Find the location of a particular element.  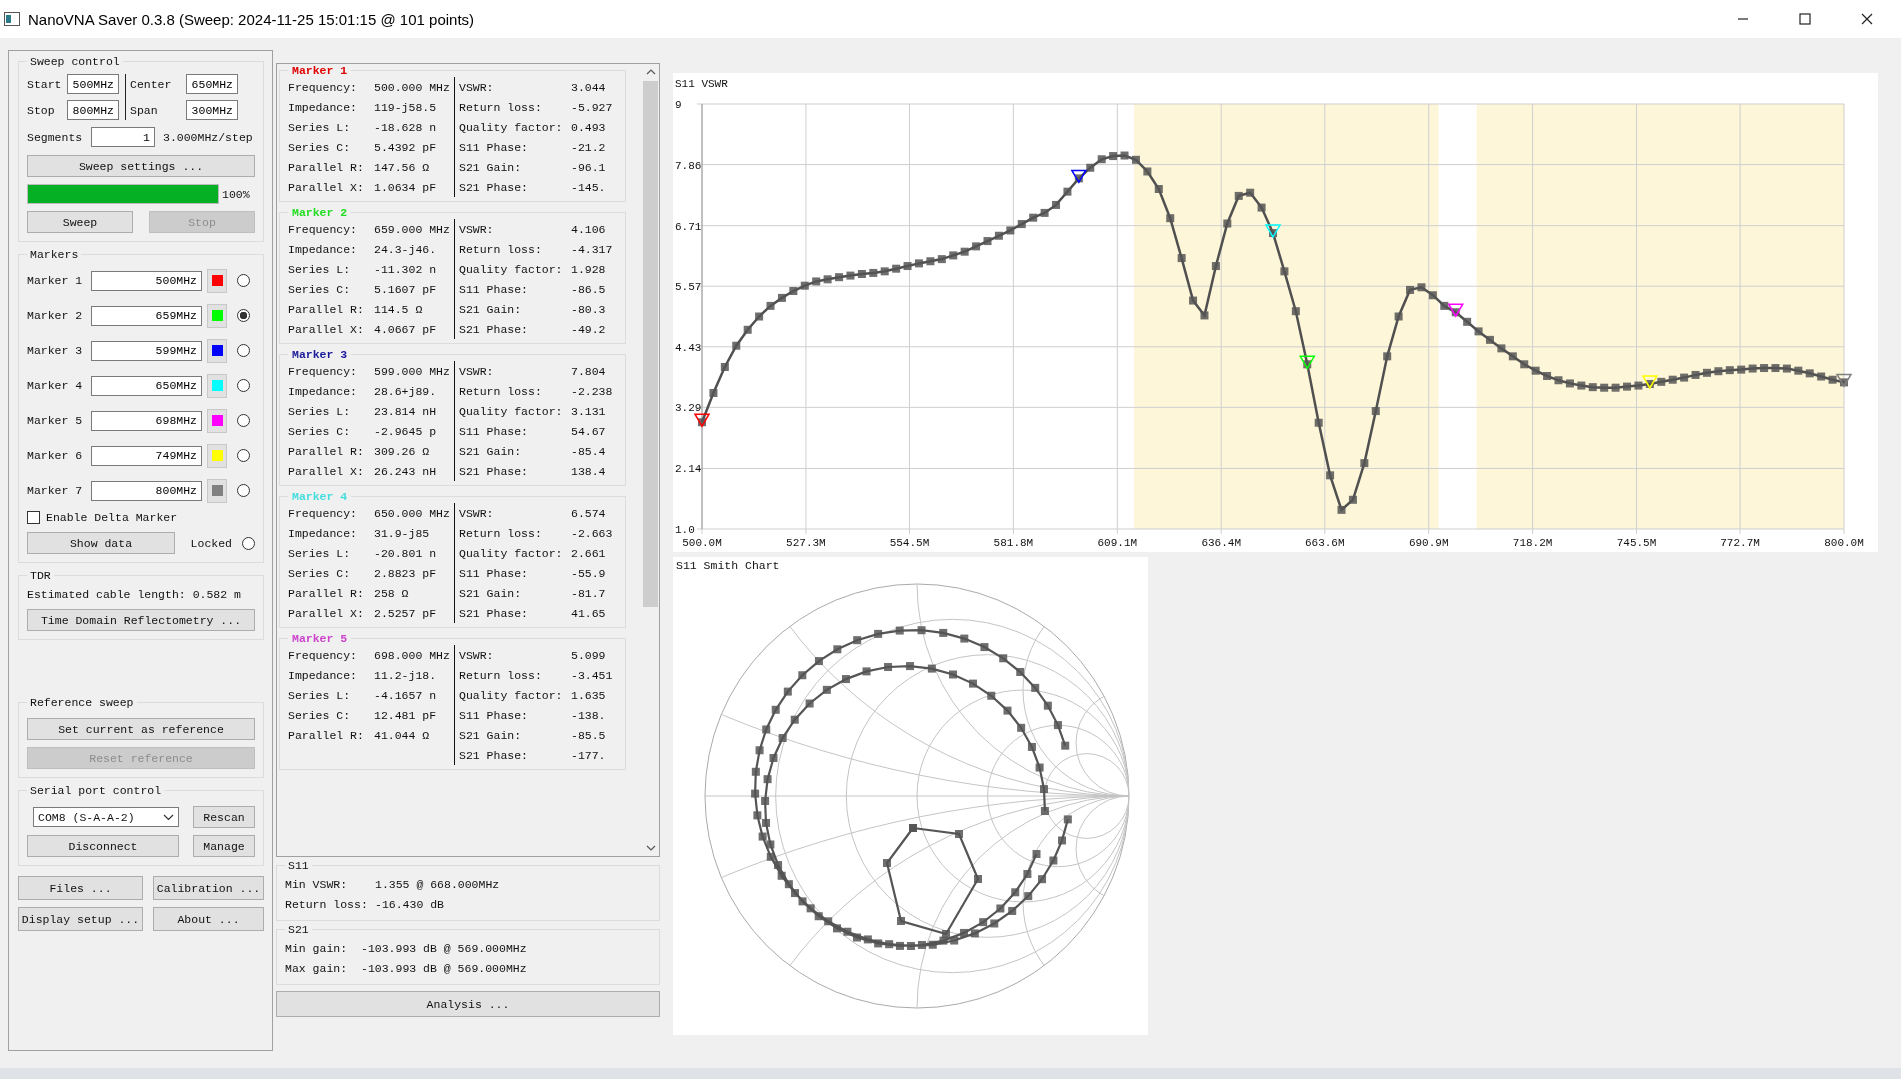

field-value: 1.635 is located at coordinates (588, 695).